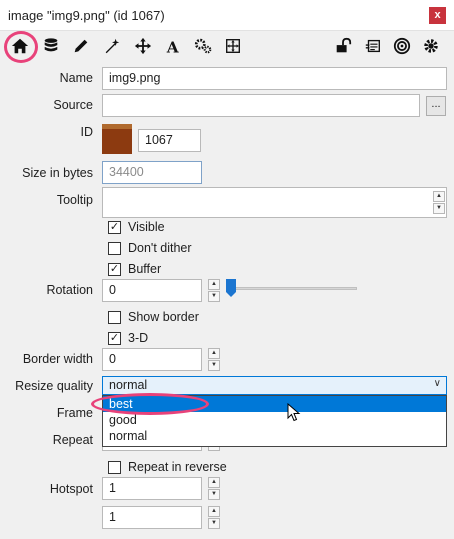  Describe the element at coordinates (231, 288) in the screenshot. I see `rotation-slider-thumb` at that location.